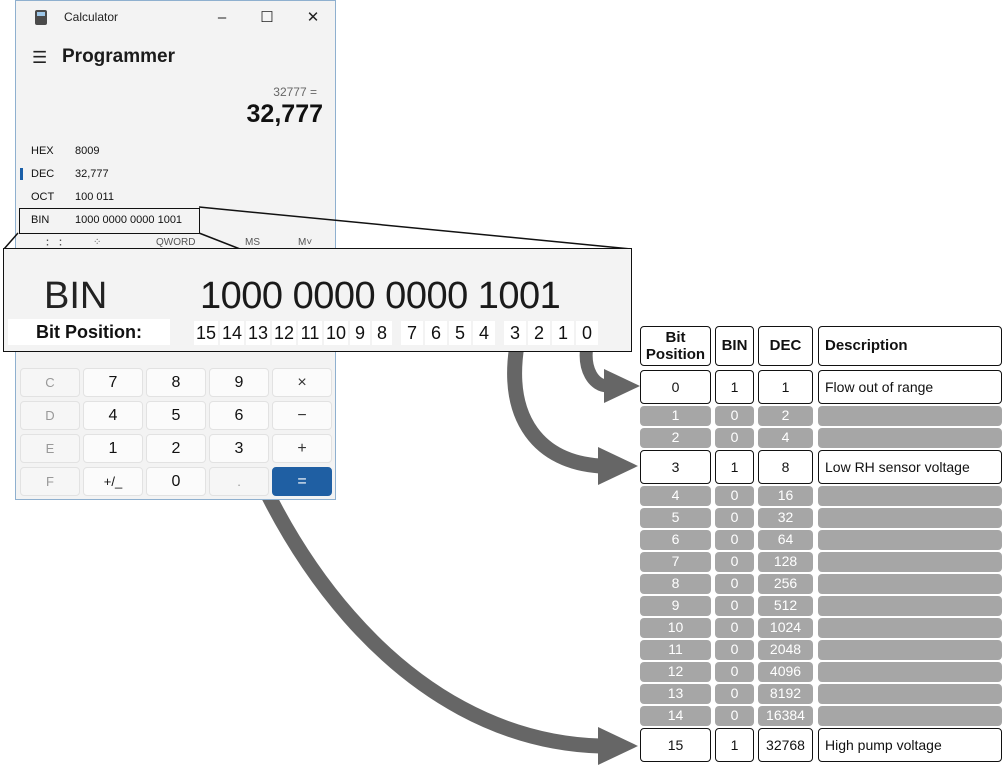 Image resolution: width=1005 pixels, height=770 pixels. Describe the element at coordinates (484, 333) in the screenshot. I see `bit-position-cell: 4` at that location.